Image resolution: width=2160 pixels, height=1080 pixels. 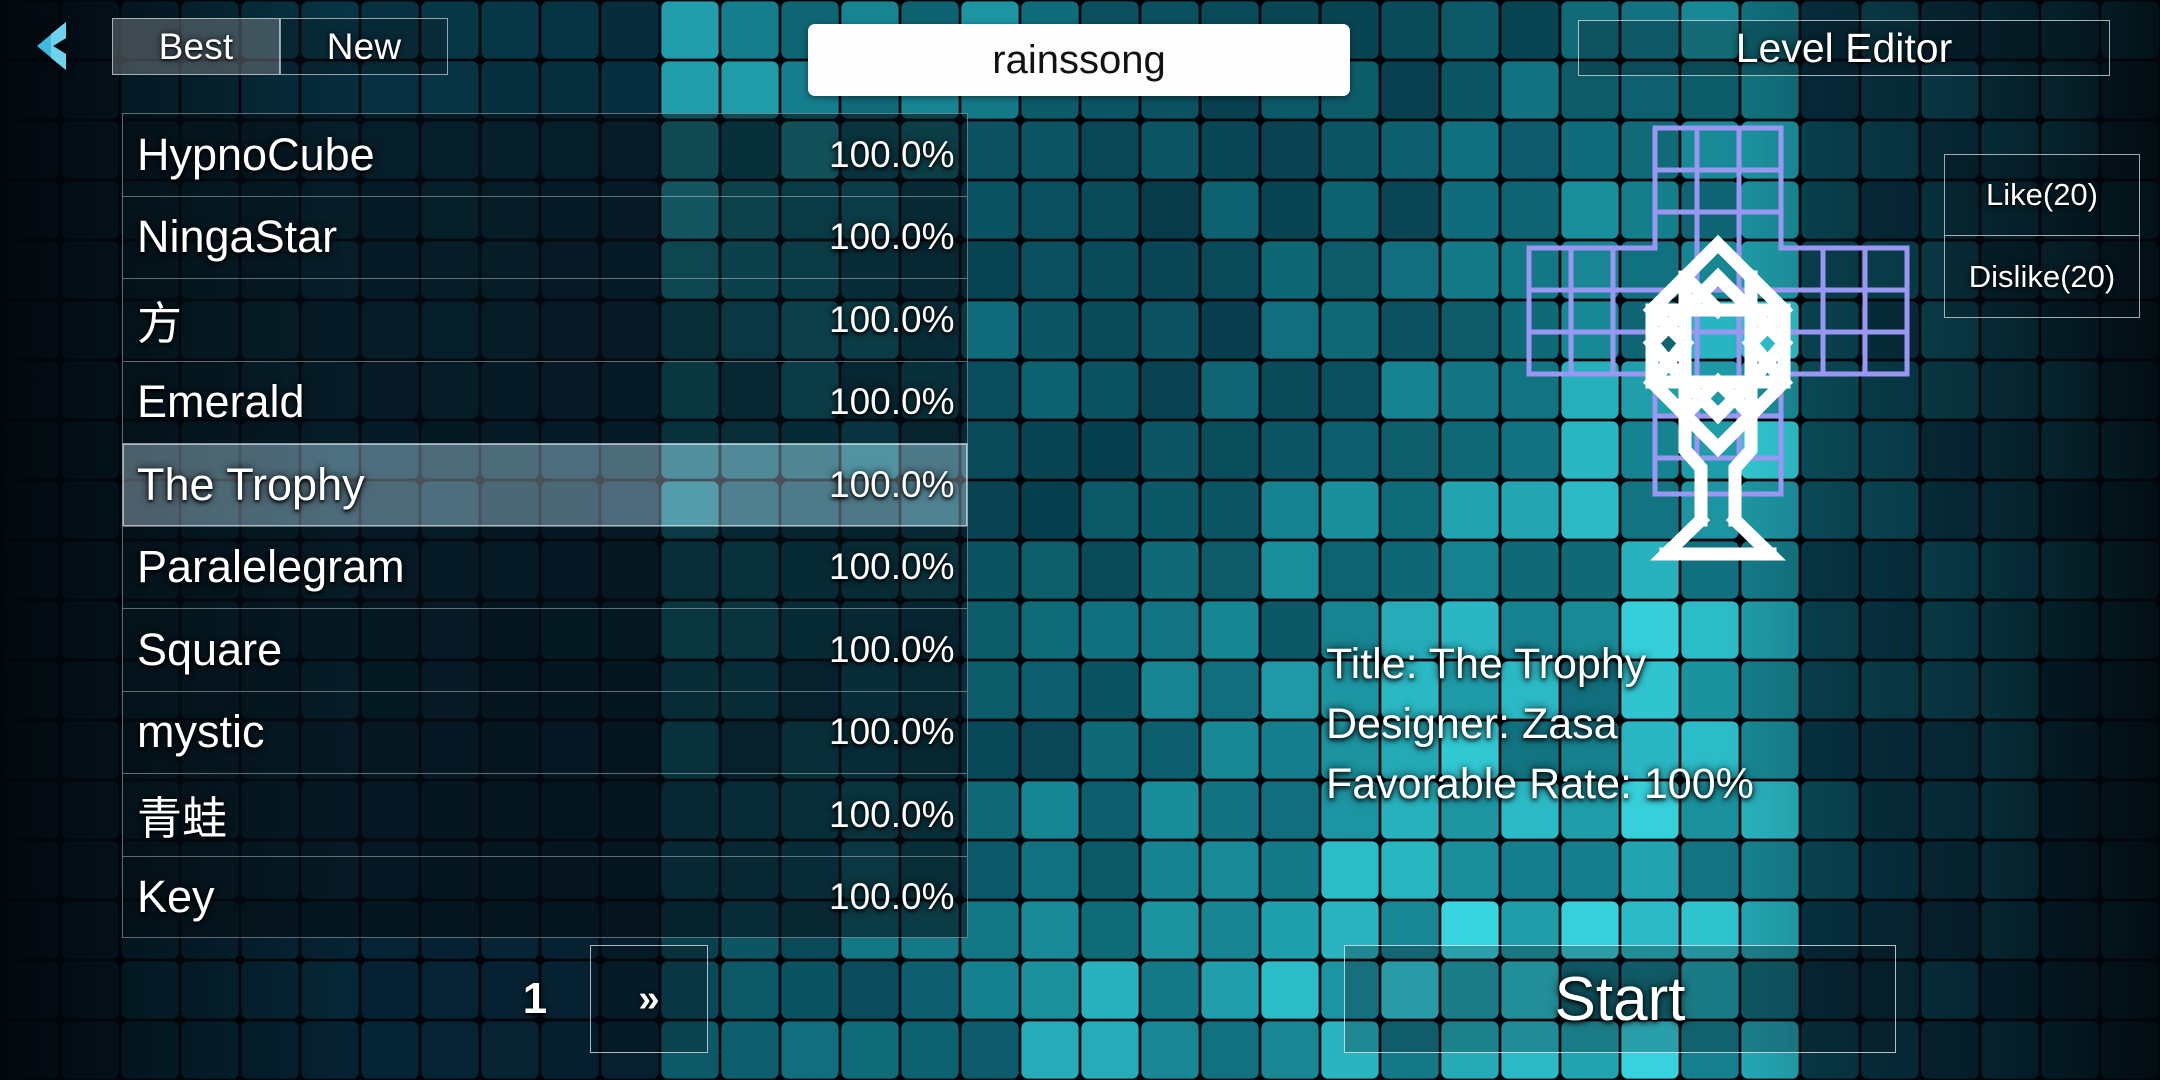 I want to click on level-editor-button: Level Editor, so click(x=1844, y=48).